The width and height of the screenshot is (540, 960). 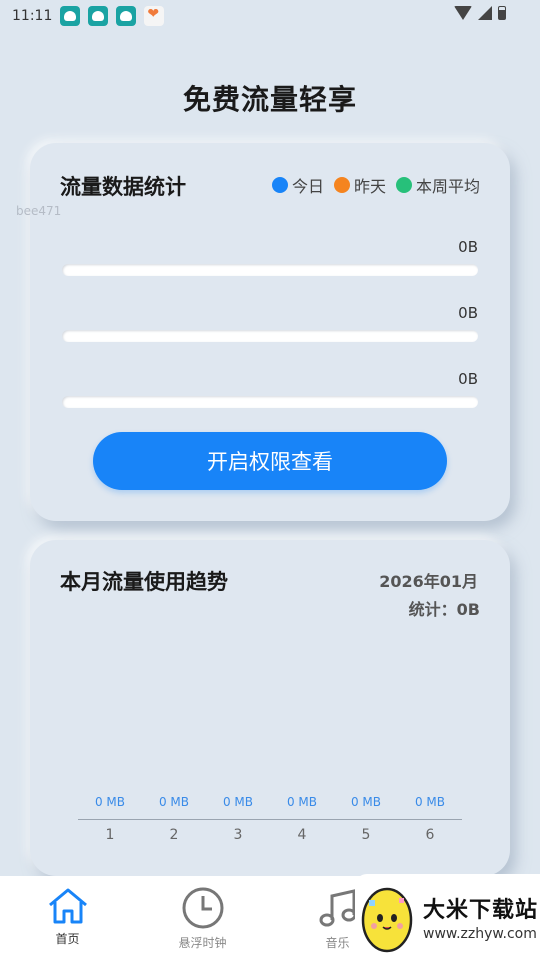 What do you see at coordinates (279, 185) in the screenshot?
I see `blue-dot-icon` at bounding box center [279, 185].